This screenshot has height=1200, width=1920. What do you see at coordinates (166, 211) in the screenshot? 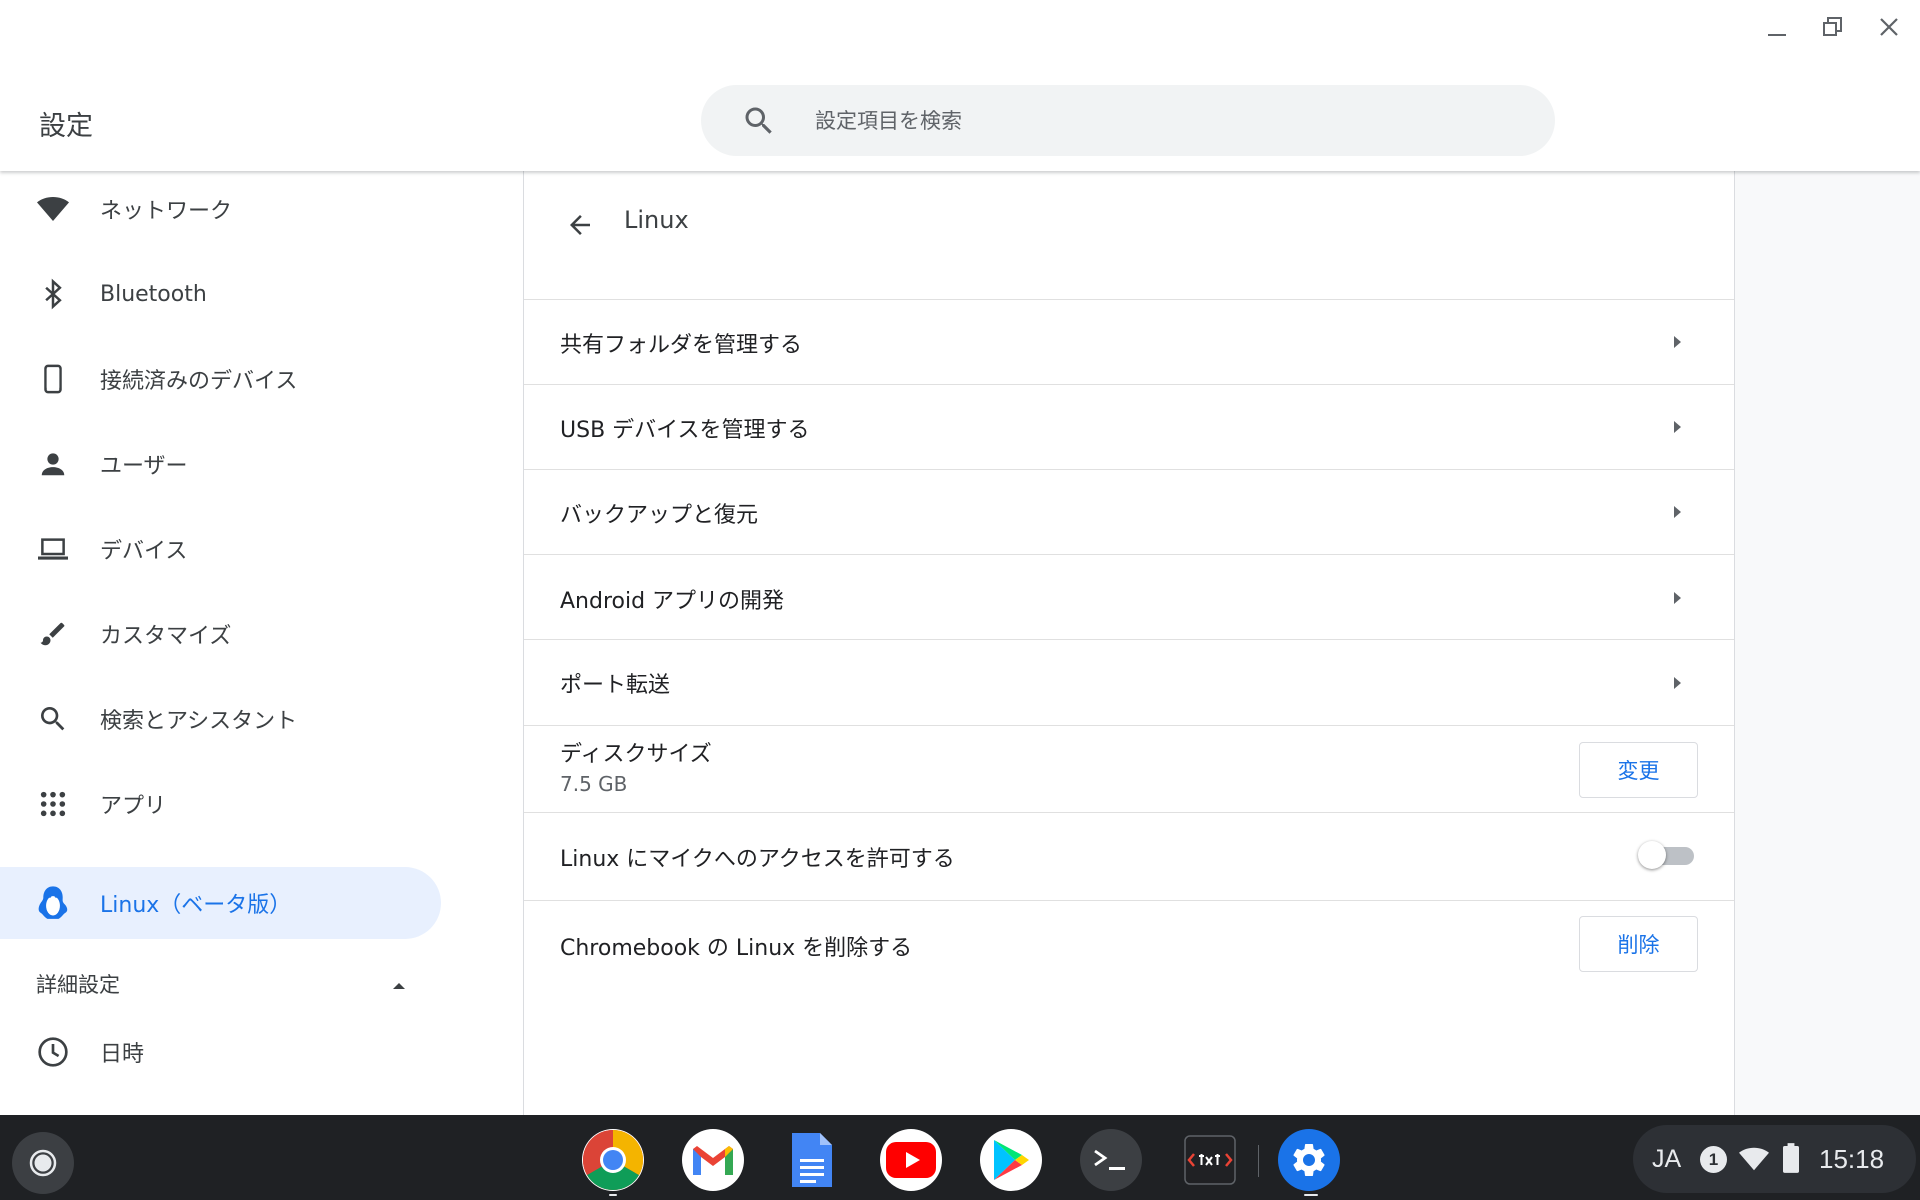
I see `sidebar-item-label: ネットワーク` at bounding box center [166, 211].